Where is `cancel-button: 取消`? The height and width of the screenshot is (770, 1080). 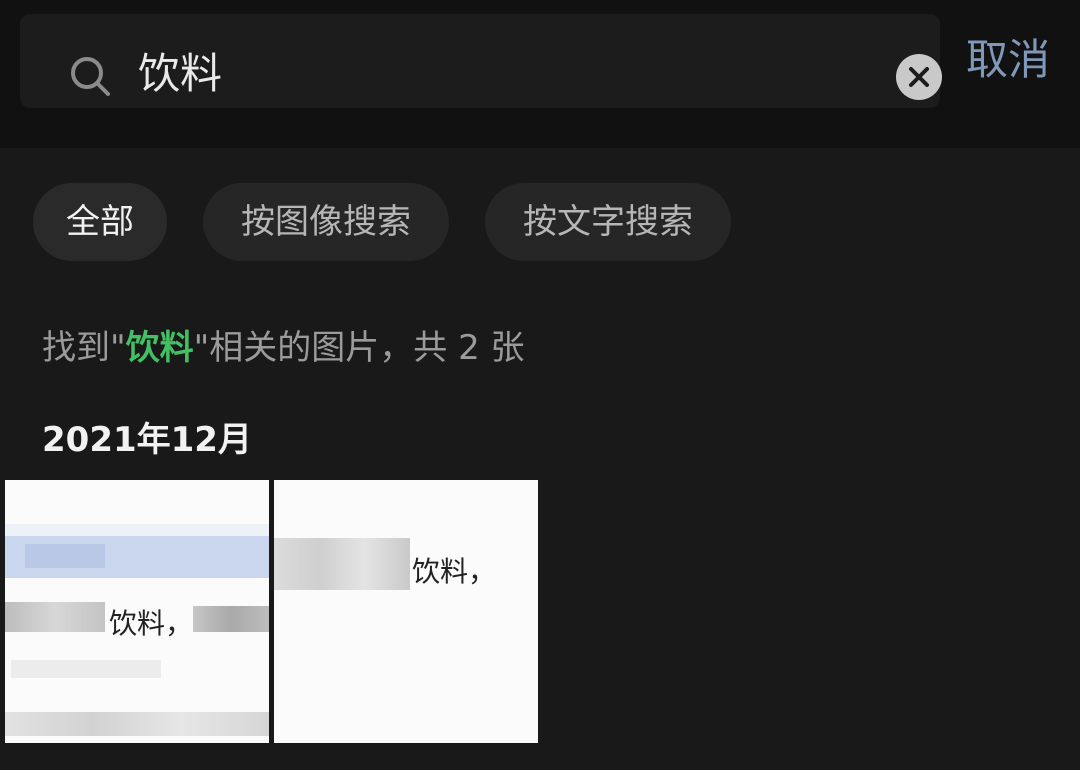 cancel-button: 取消 is located at coordinates (1008, 60).